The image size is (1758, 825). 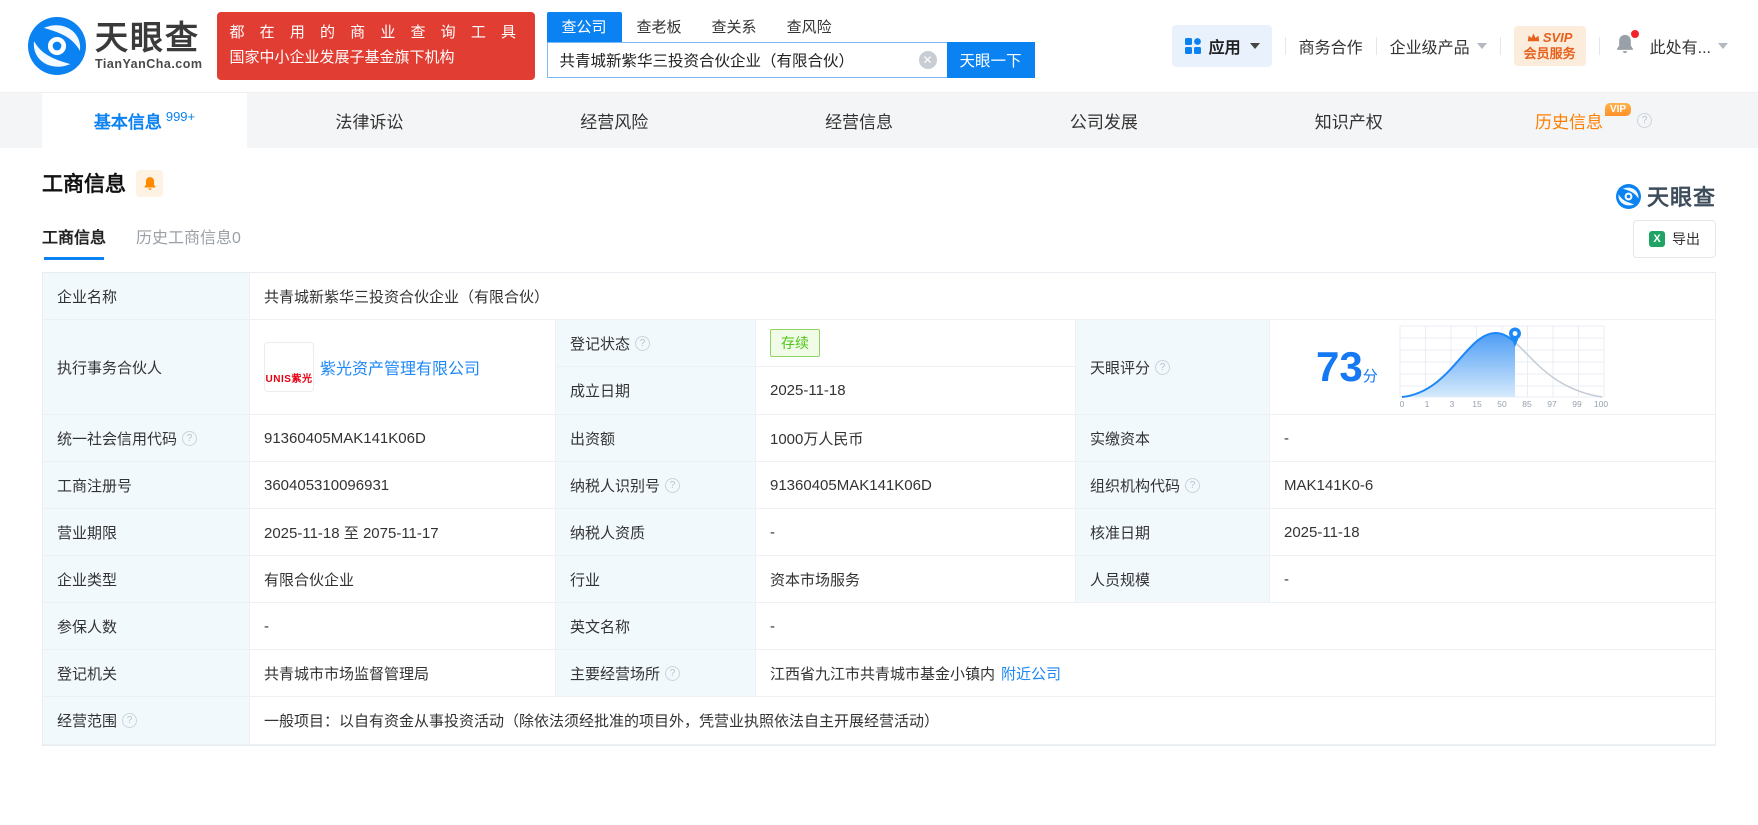 What do you see at coordinates (146, 673) in the screenshot?
I see `registration-authority-label: 登记机关` at bounding box center [146, 673].